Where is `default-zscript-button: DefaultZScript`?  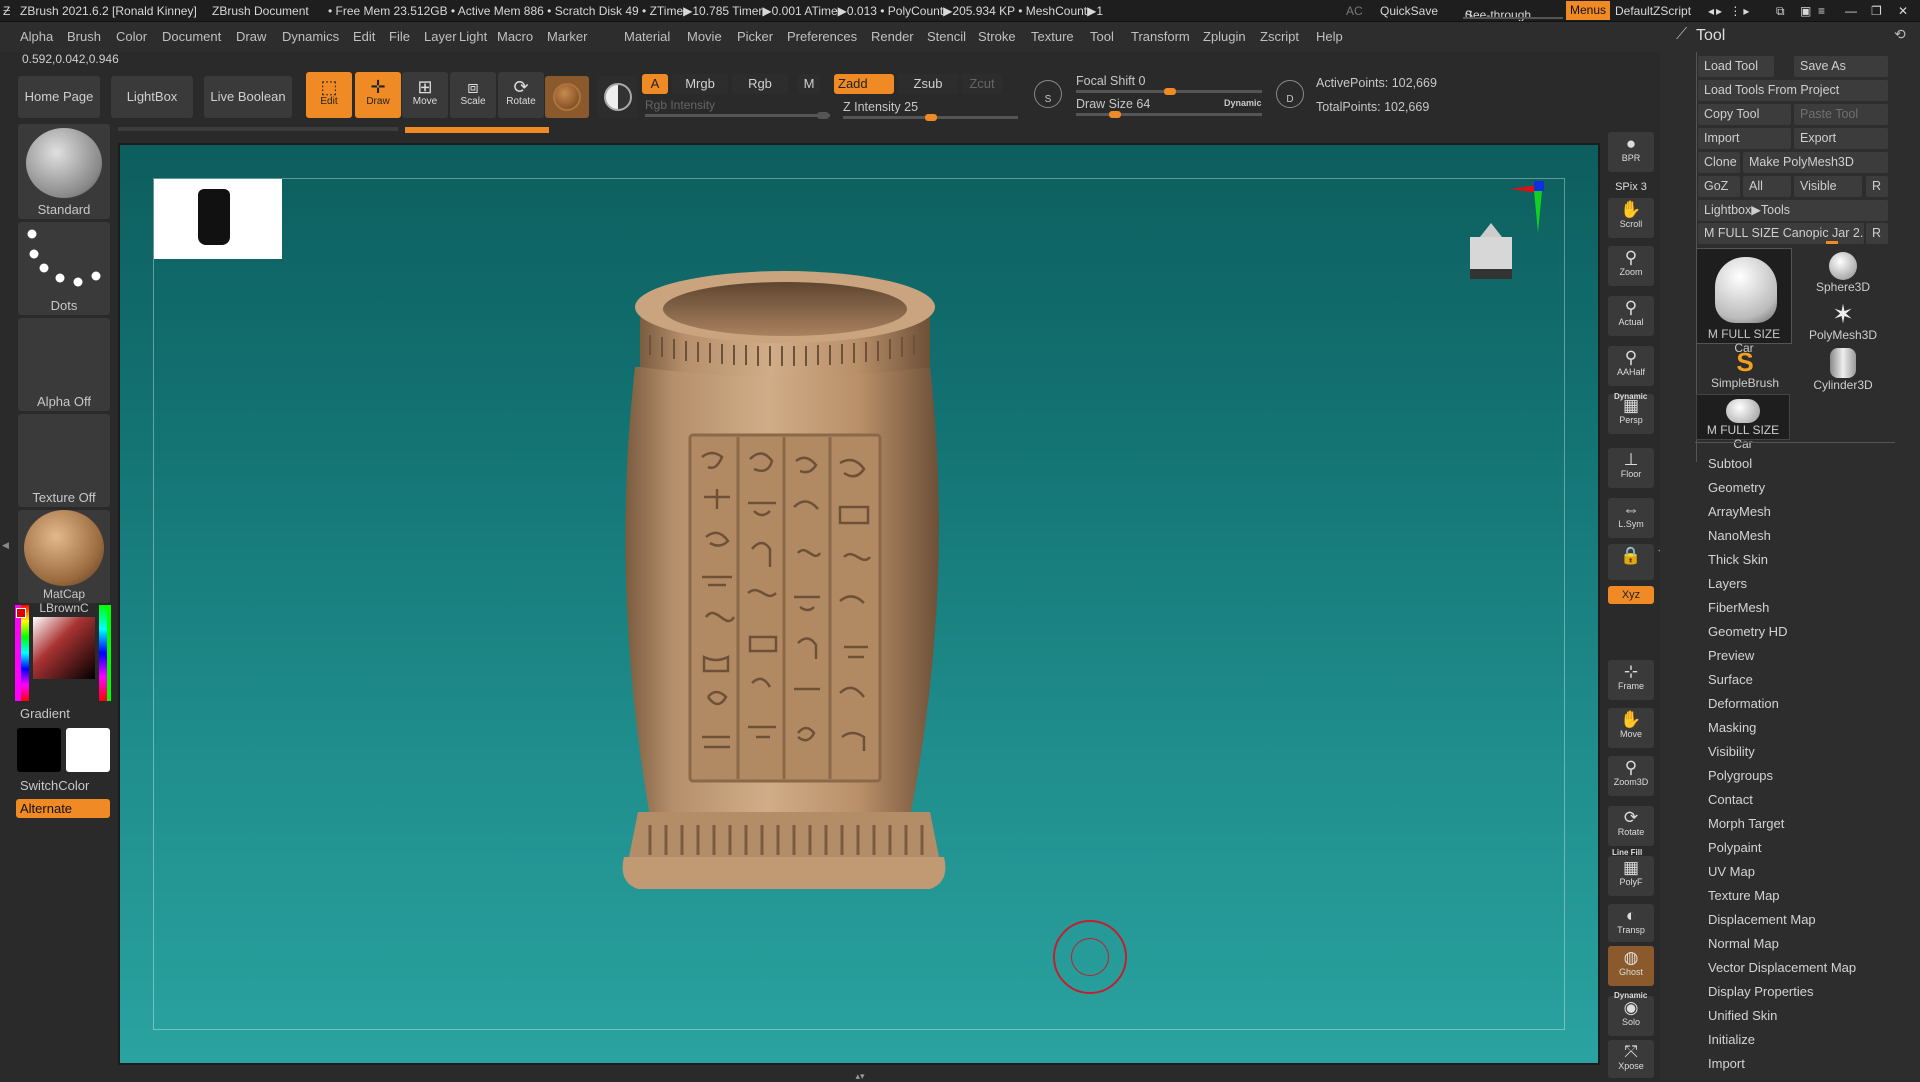 default-zscript-button: DefaultZScript is located at coordinates (1653, 11).